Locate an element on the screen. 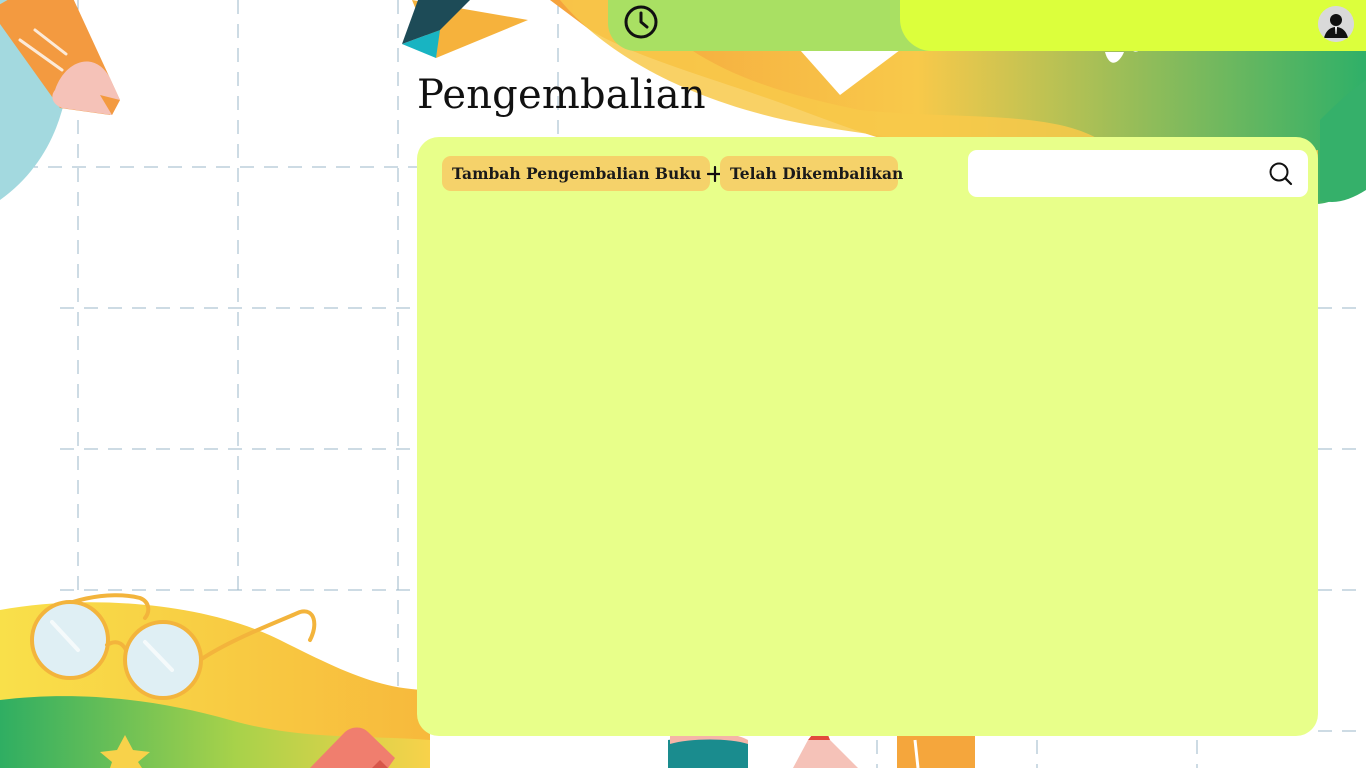  search-box is located at coordinates (1138, 174).